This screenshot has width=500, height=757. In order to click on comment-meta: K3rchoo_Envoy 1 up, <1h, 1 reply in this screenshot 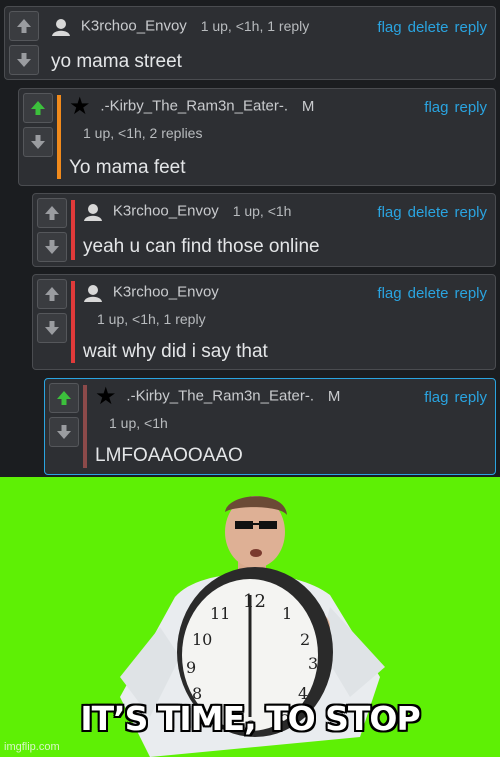, I will do `click(180, 27)`.